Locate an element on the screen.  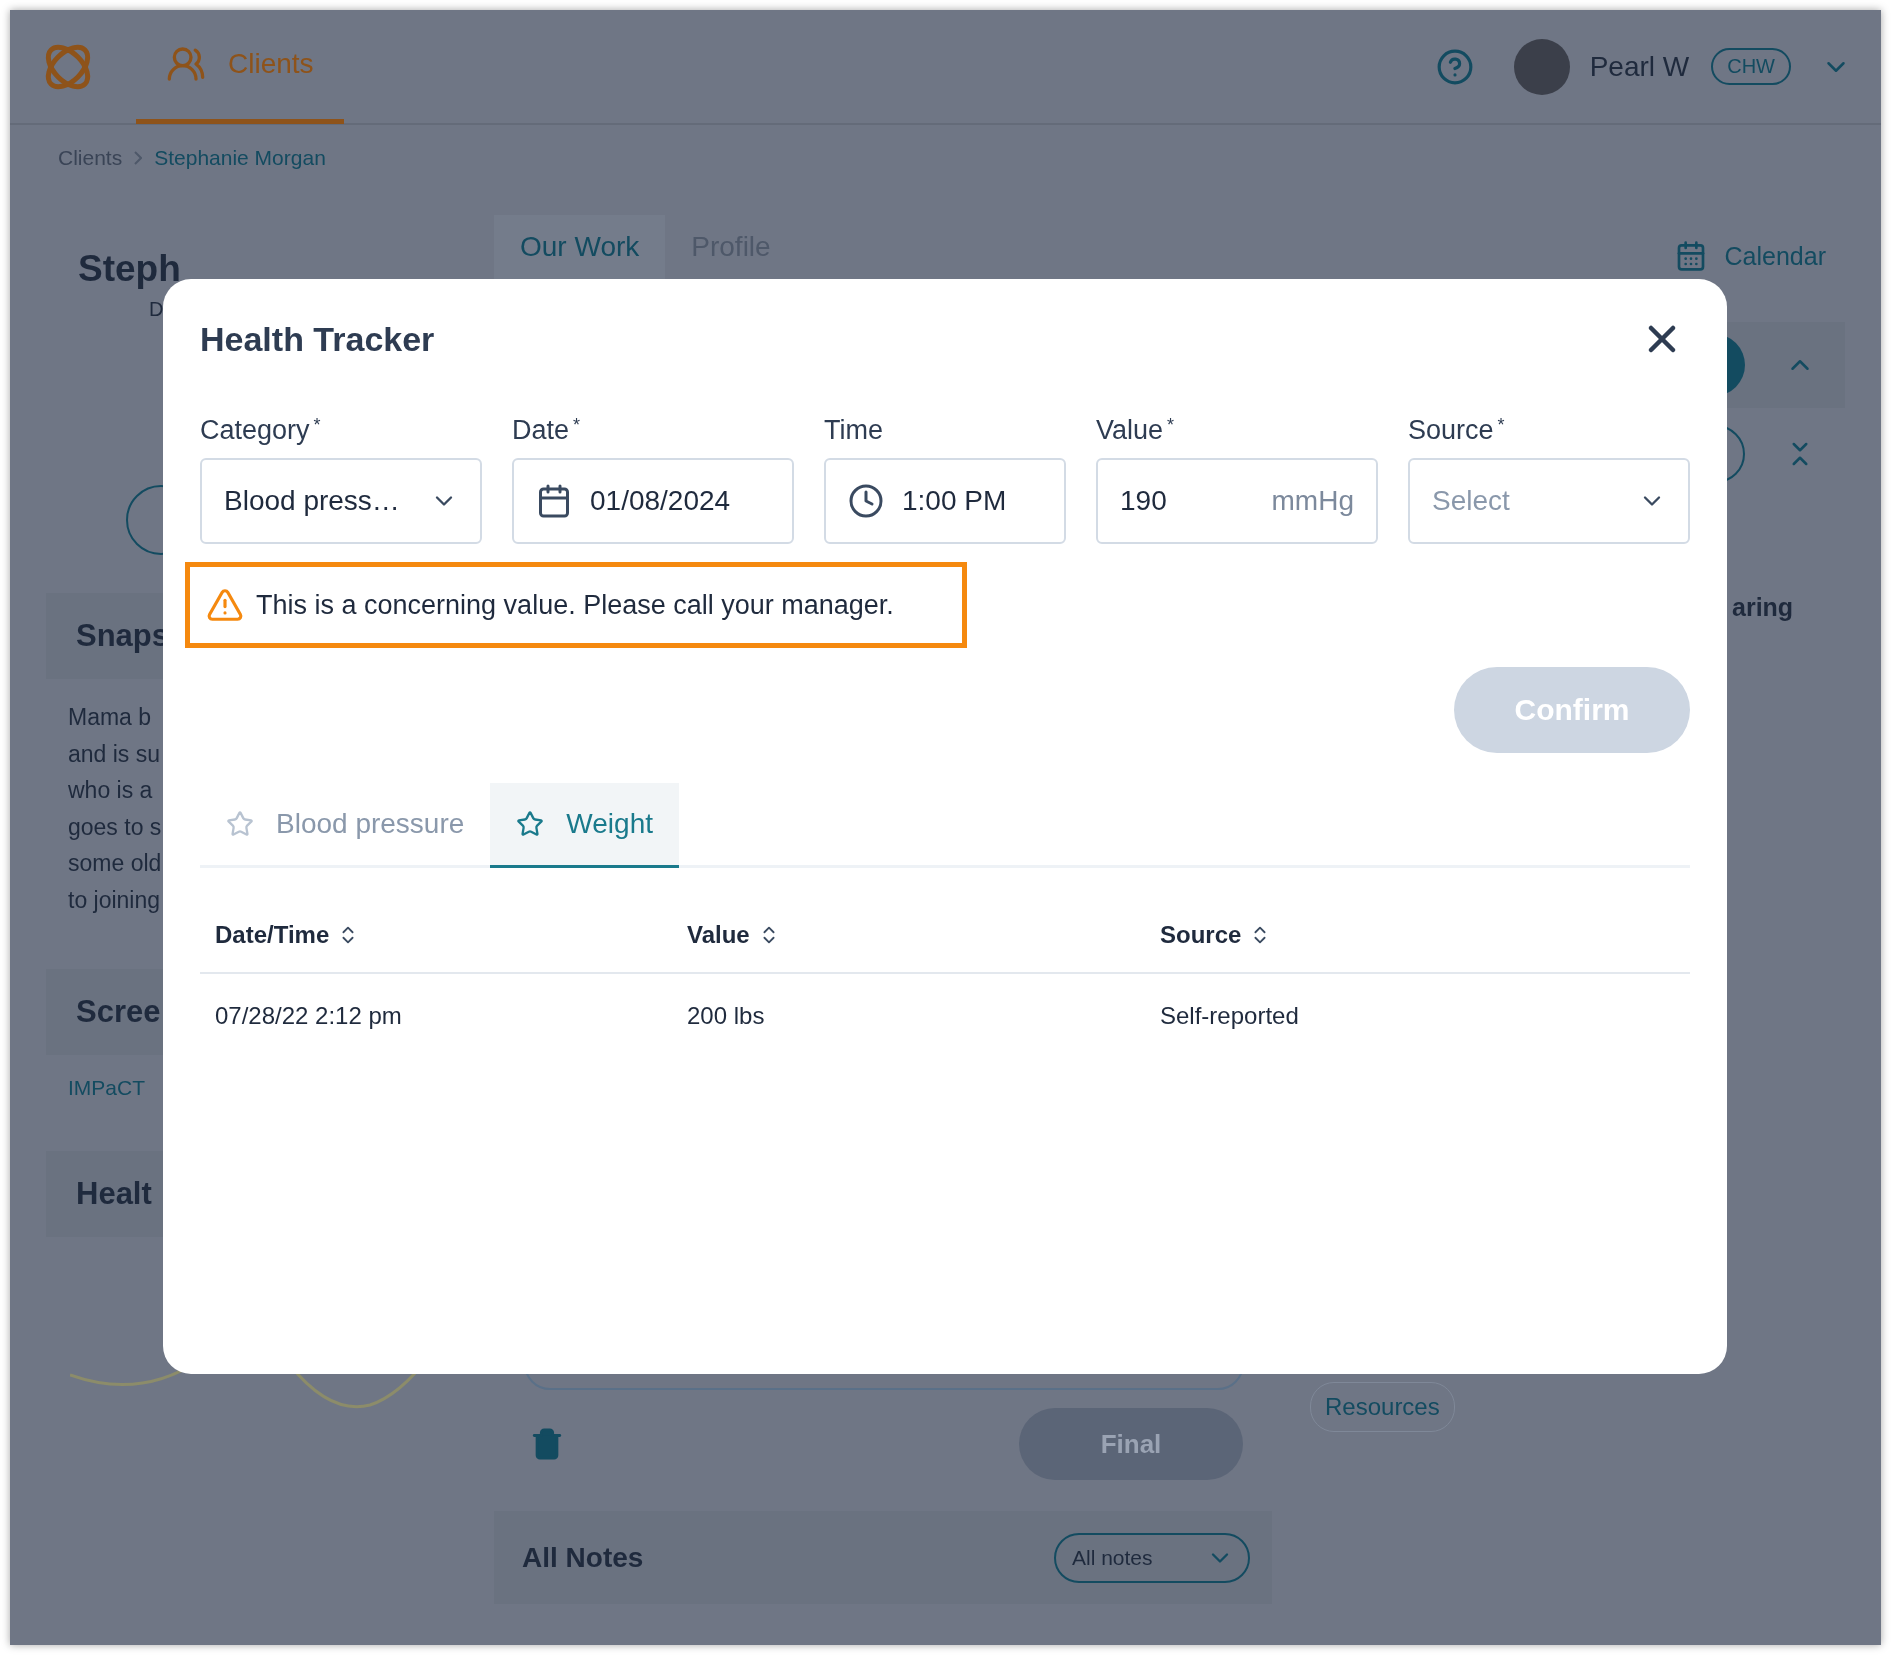
people-icon is located at coordinates (186, 64).